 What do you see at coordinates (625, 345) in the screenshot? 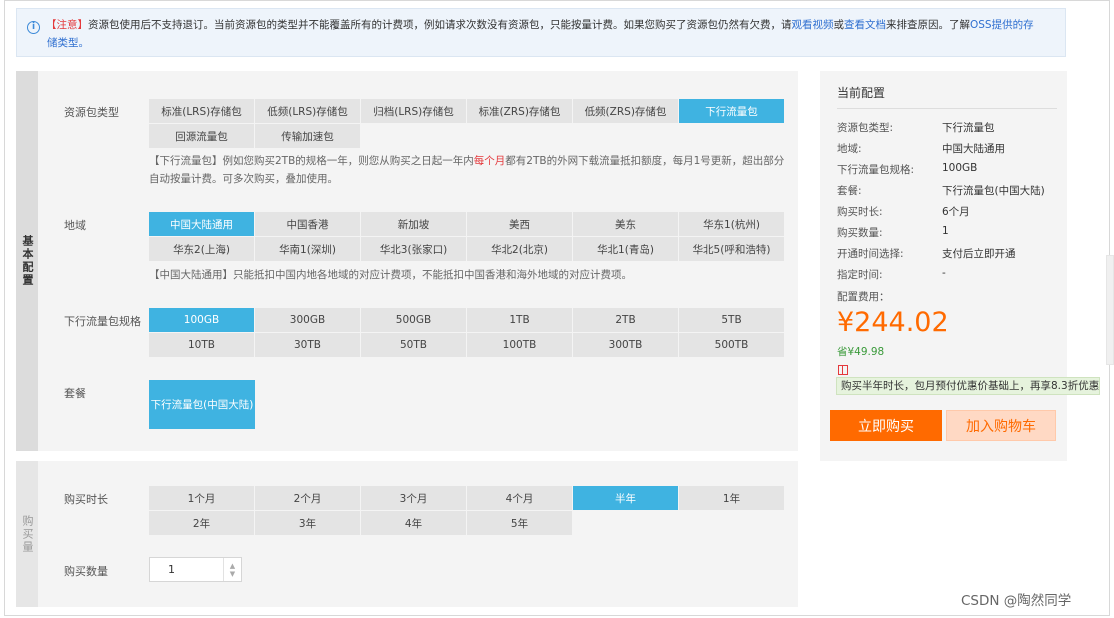
I see `spec-option: 300TB` at bounding box center [625, 345].